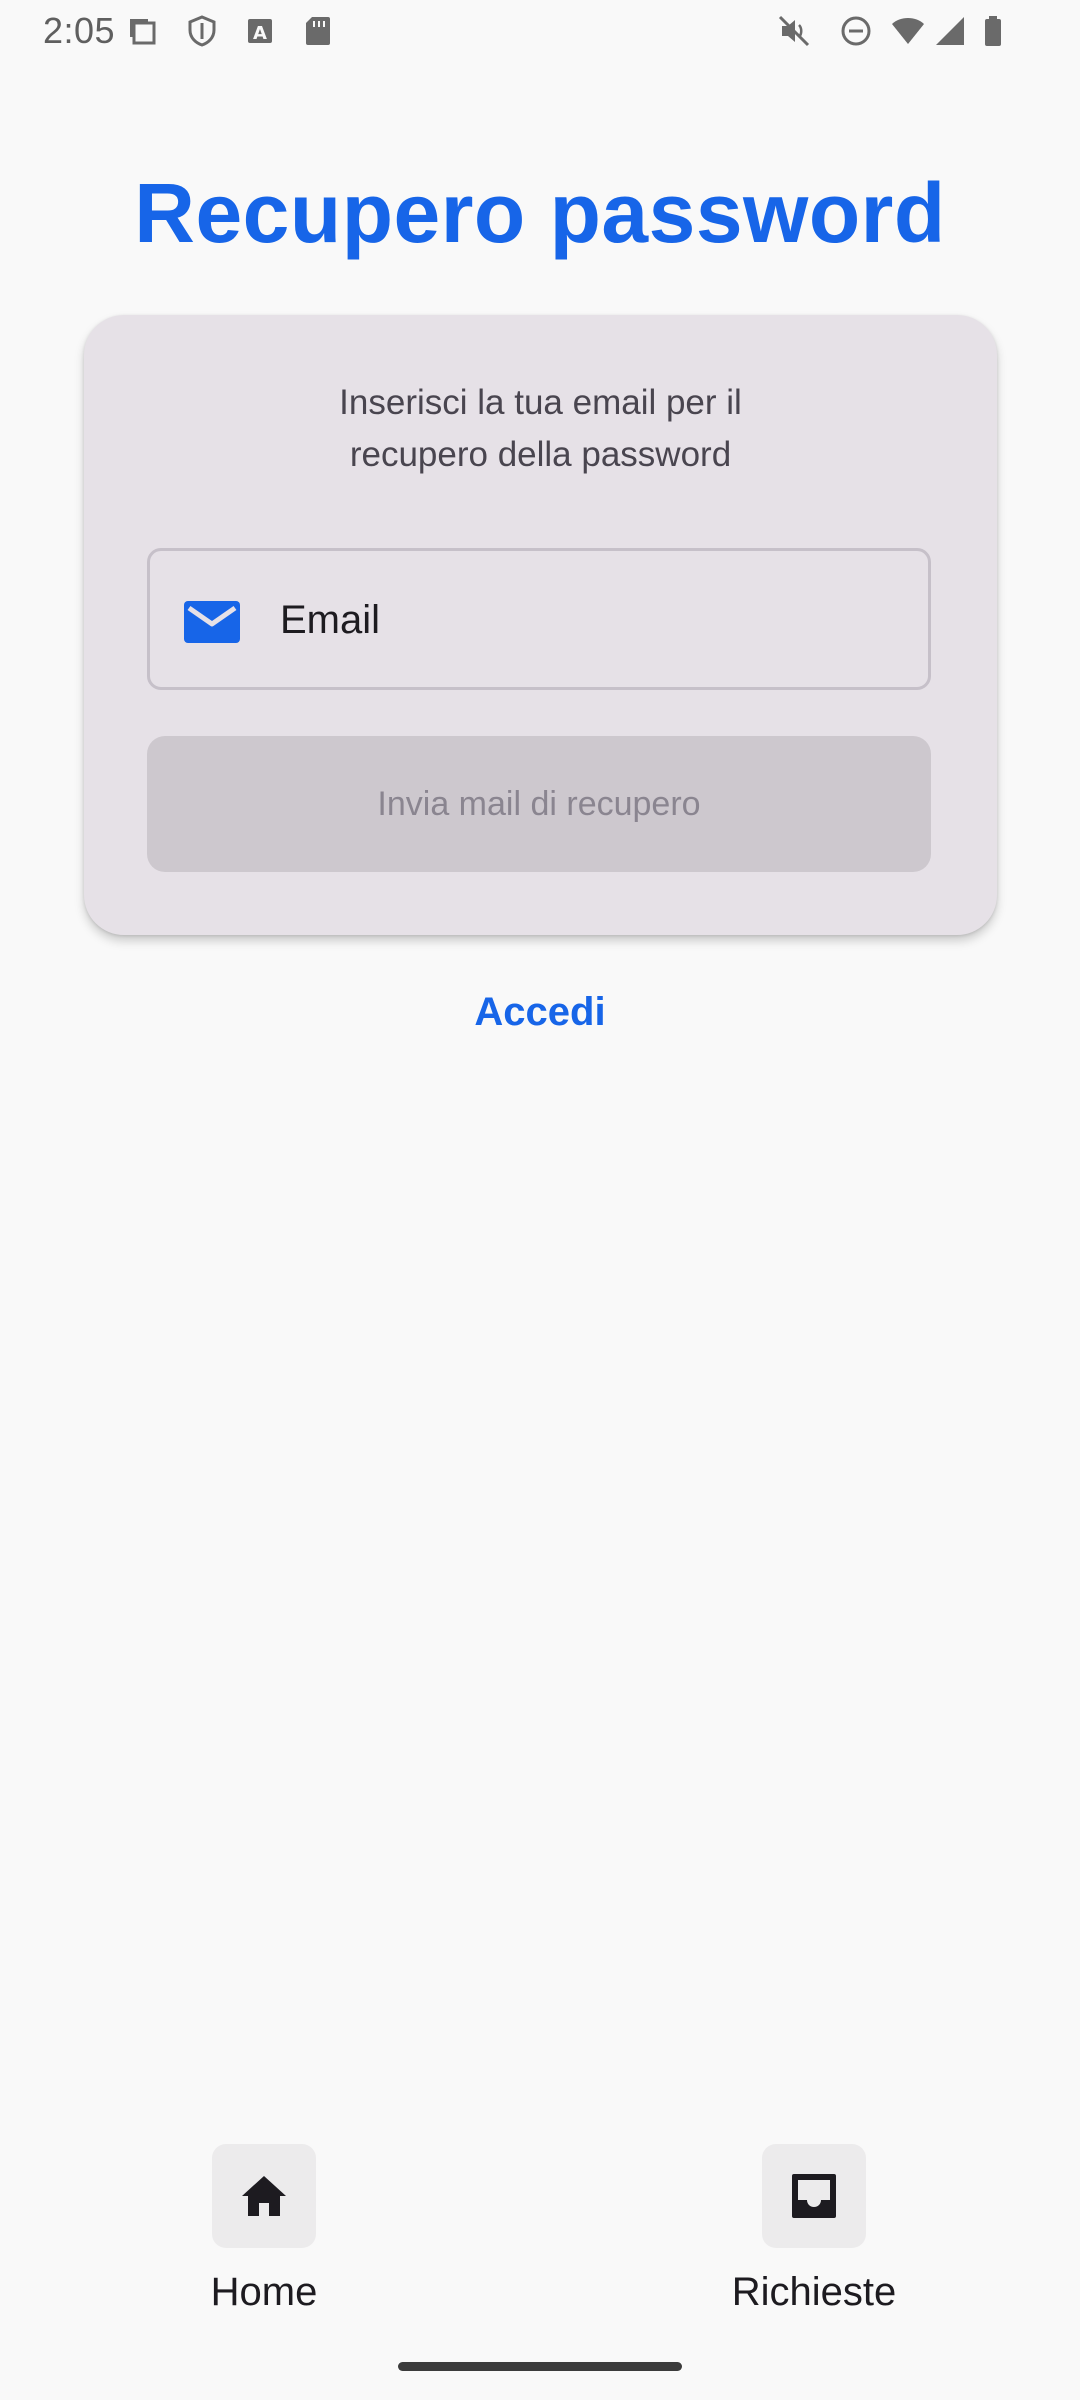  I want to click on description-line: Inserisci la tua email per il, so click(540, 402).